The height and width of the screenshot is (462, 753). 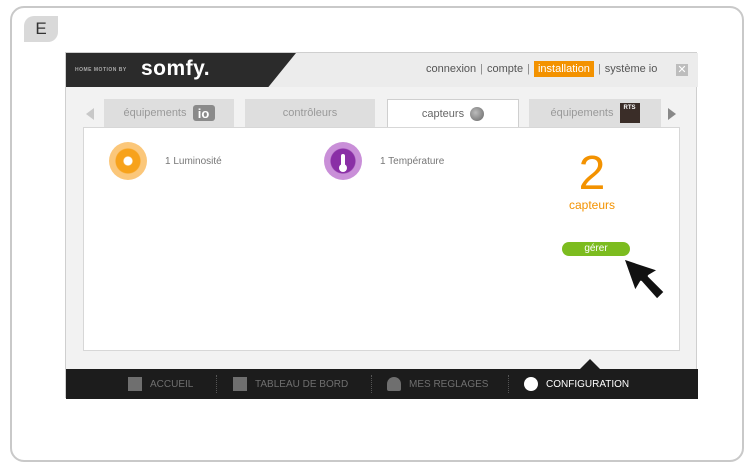 I want to click on nav-installation: installation, so click(x=563, y=69).